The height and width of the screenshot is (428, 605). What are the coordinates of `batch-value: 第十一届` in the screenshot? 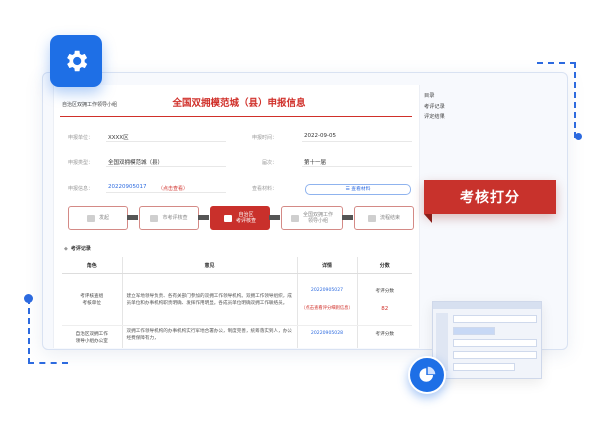 It's located at (315, 163).